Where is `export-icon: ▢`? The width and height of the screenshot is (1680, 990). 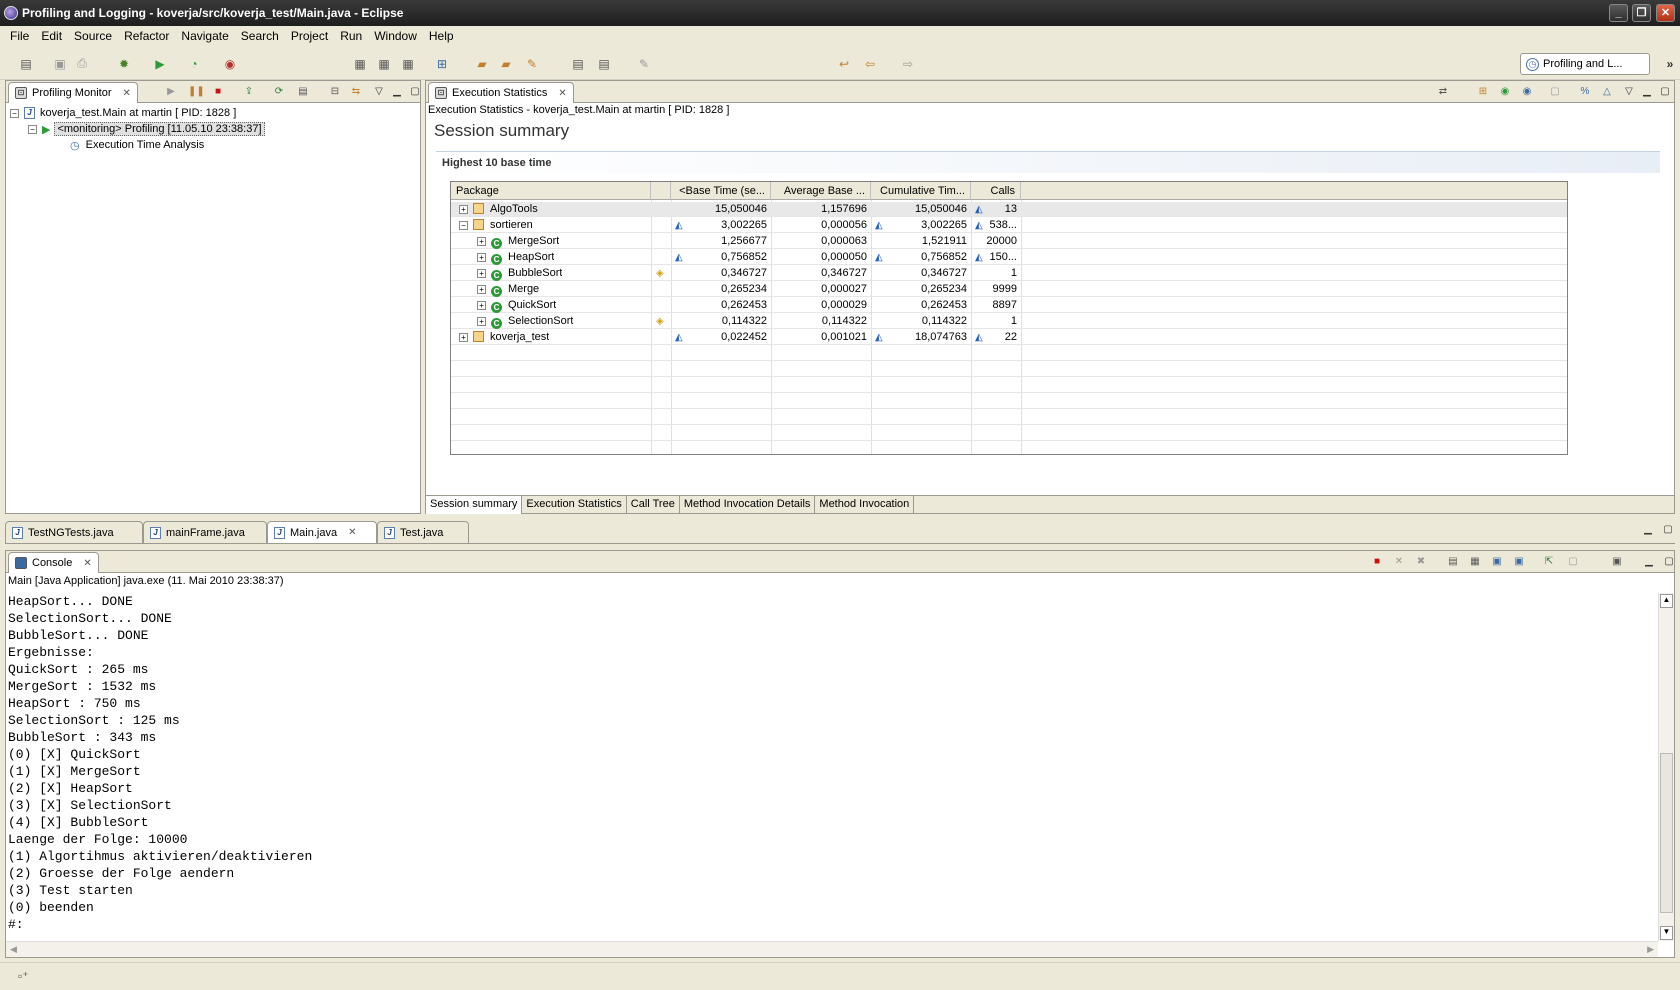 export-icon: ▢ is located at coordinates (1555, 92).